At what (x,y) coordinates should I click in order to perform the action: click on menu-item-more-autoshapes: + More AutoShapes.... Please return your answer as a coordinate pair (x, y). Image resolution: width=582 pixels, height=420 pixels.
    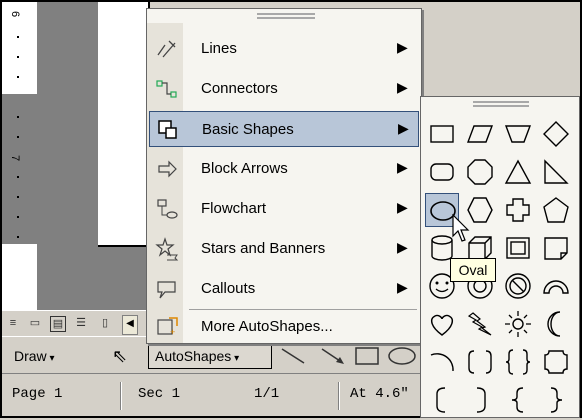
    Looking at the image, I should click on (284, 327).